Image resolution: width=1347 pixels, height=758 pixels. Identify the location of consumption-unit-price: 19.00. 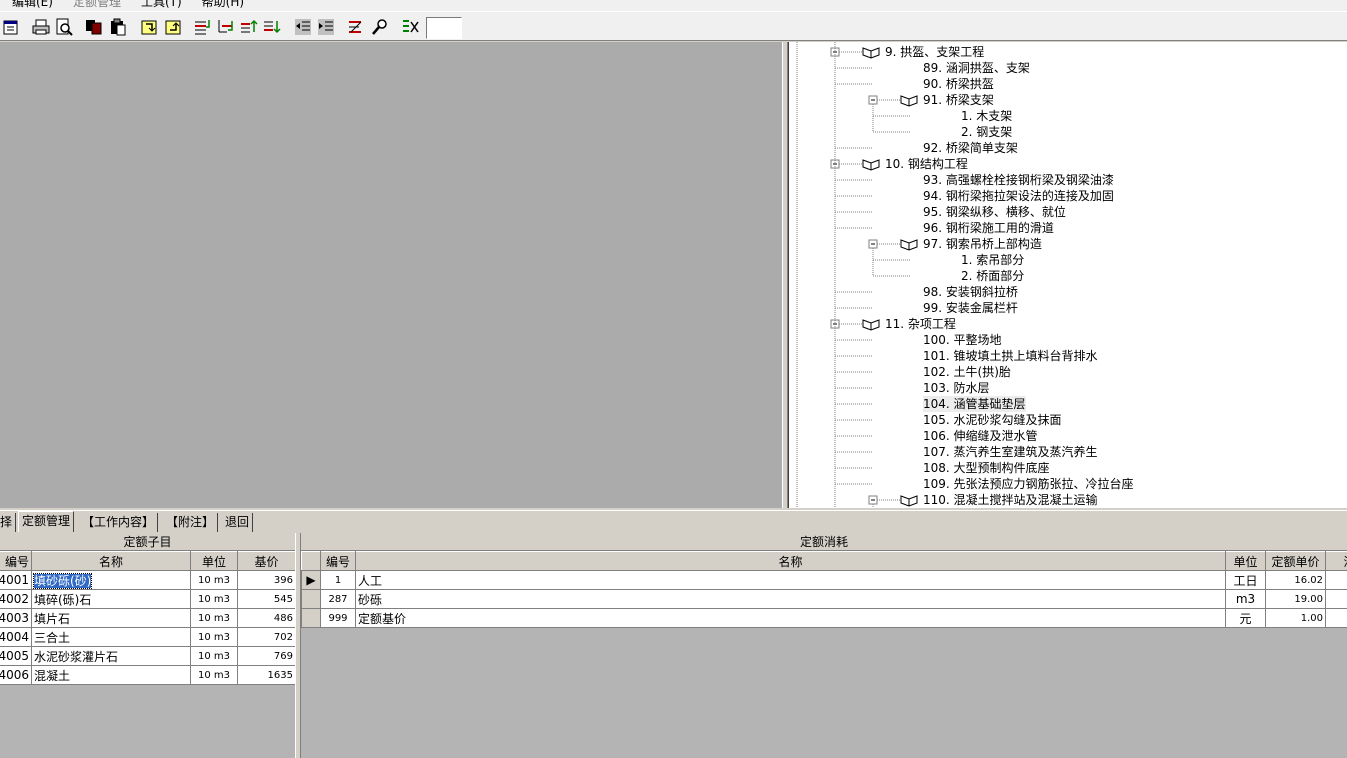
(1295, 599).